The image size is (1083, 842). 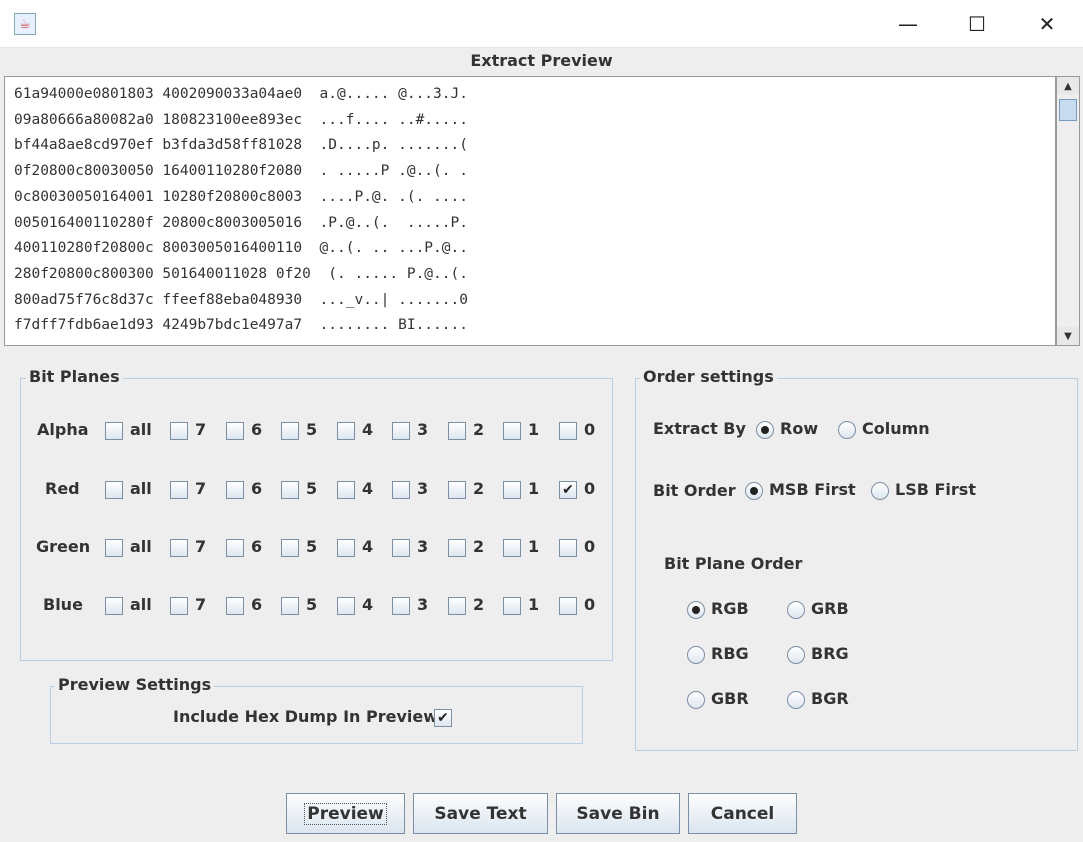 What do you see at coordinates (141, 488) in the screenshot?
I see `red-bit-all-label: all` at bounding box center [141, 488].